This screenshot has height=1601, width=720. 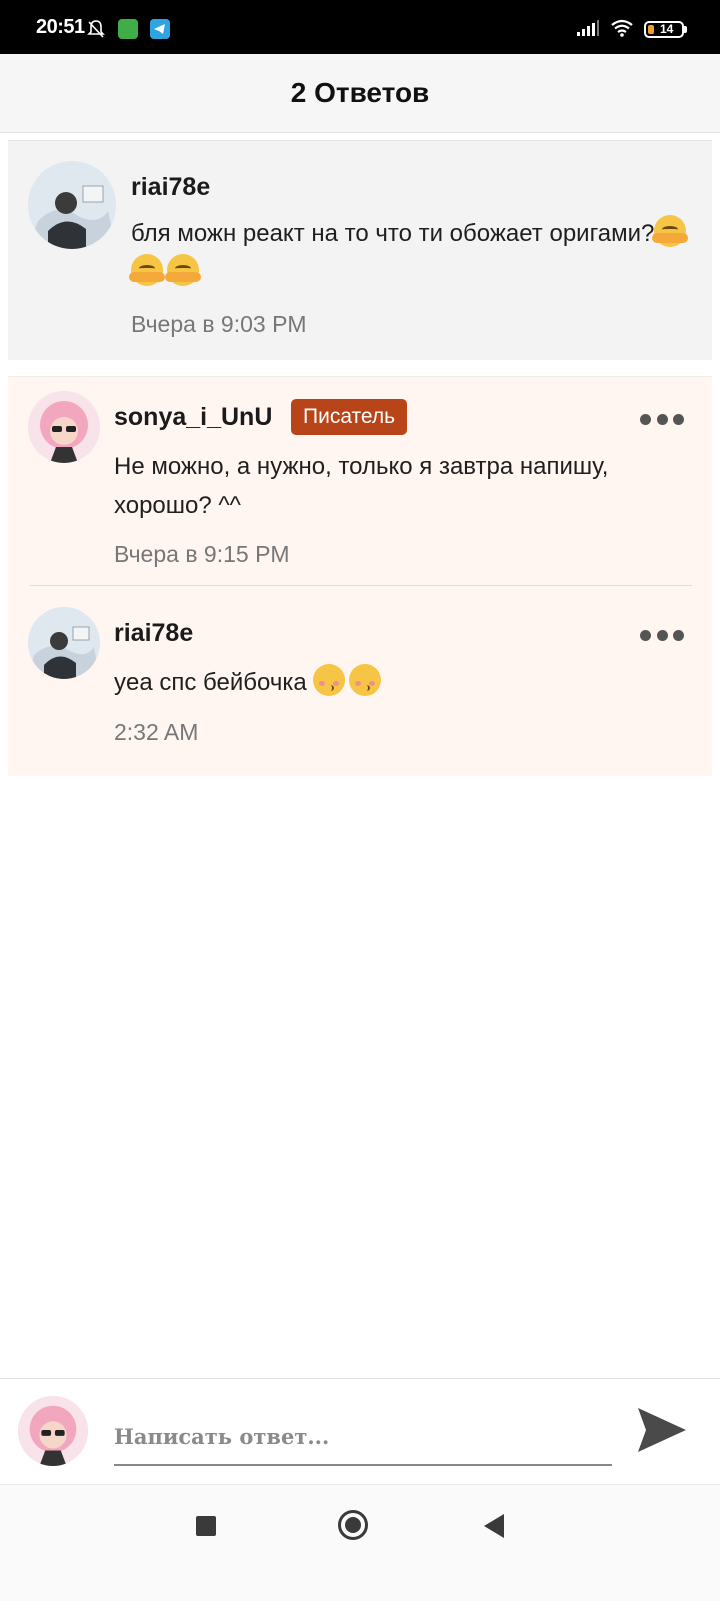 I want to click on reply-username: riai78e, so click(x=153, y=633).